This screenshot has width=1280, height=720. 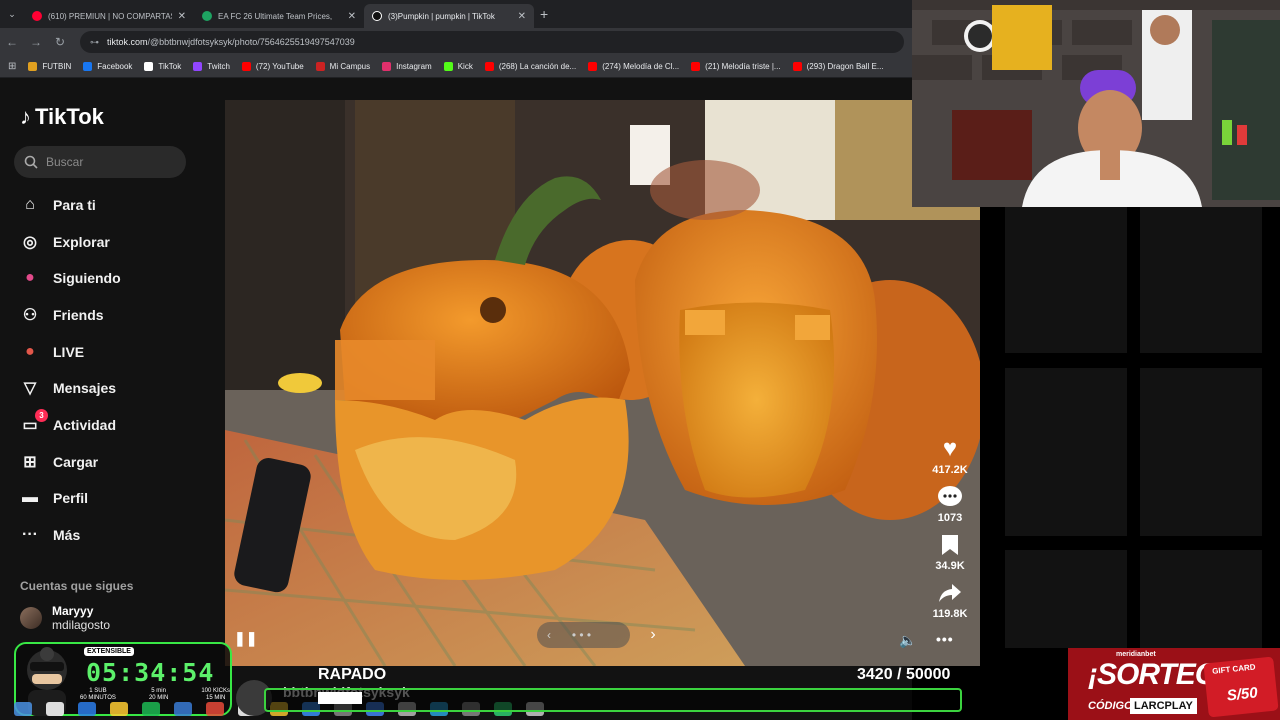 I want to click on activity-icon: ▭ 3, so click(x=33, y=423).